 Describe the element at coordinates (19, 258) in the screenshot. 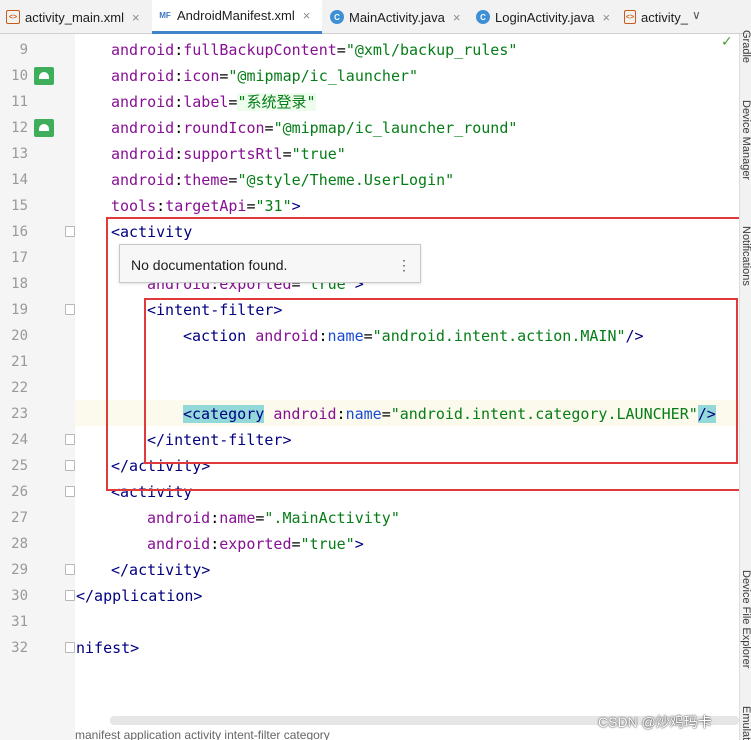

I see `line-number: 17` at that location.